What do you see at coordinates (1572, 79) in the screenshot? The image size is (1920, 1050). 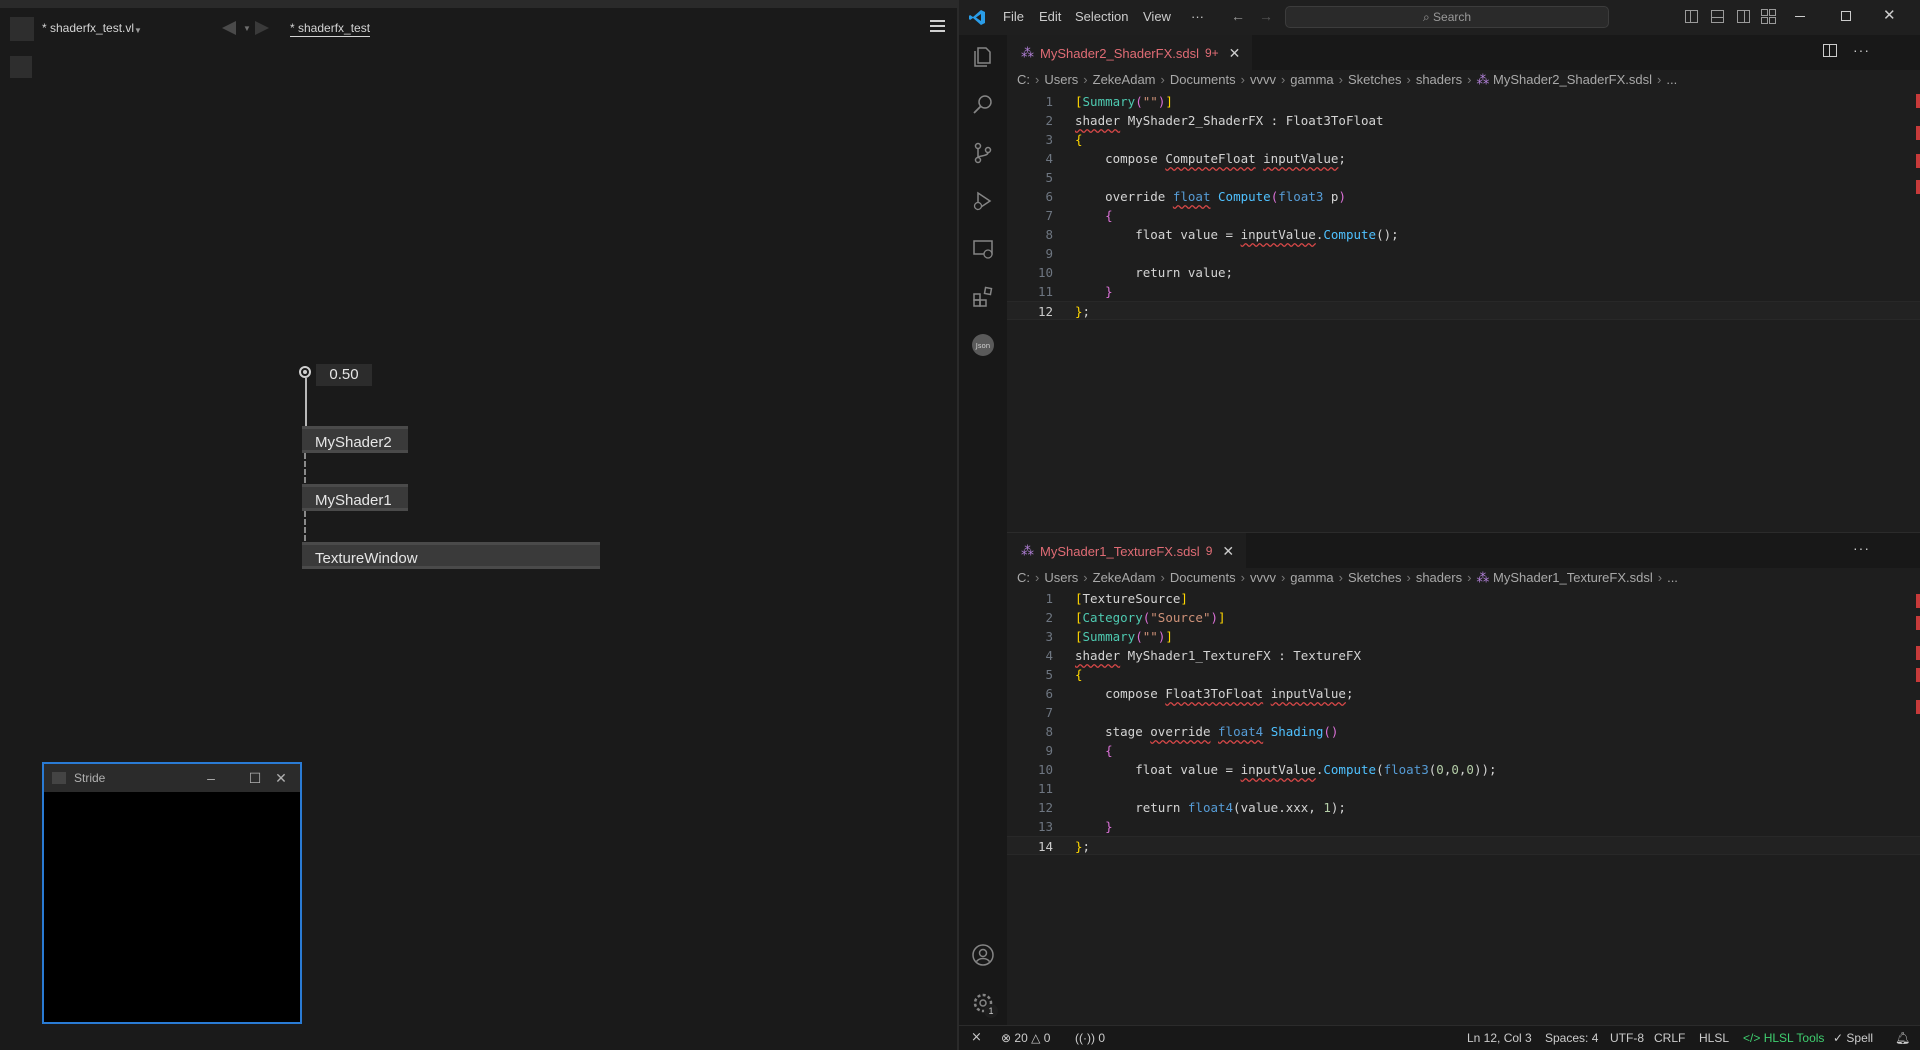 I see `crumb-file: MyShader2_ShaderFX.sdsl` at bounding box center [1572, 79].